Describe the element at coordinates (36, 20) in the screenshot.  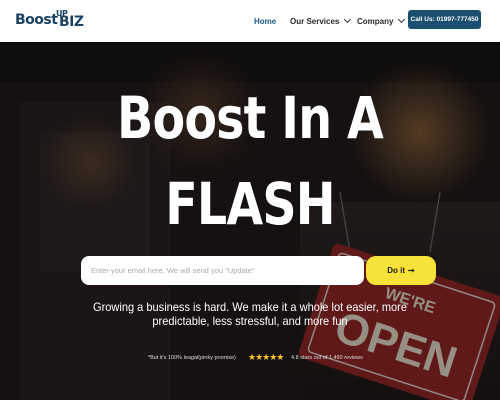
I see `logo-boost-text: Boost` at that location.